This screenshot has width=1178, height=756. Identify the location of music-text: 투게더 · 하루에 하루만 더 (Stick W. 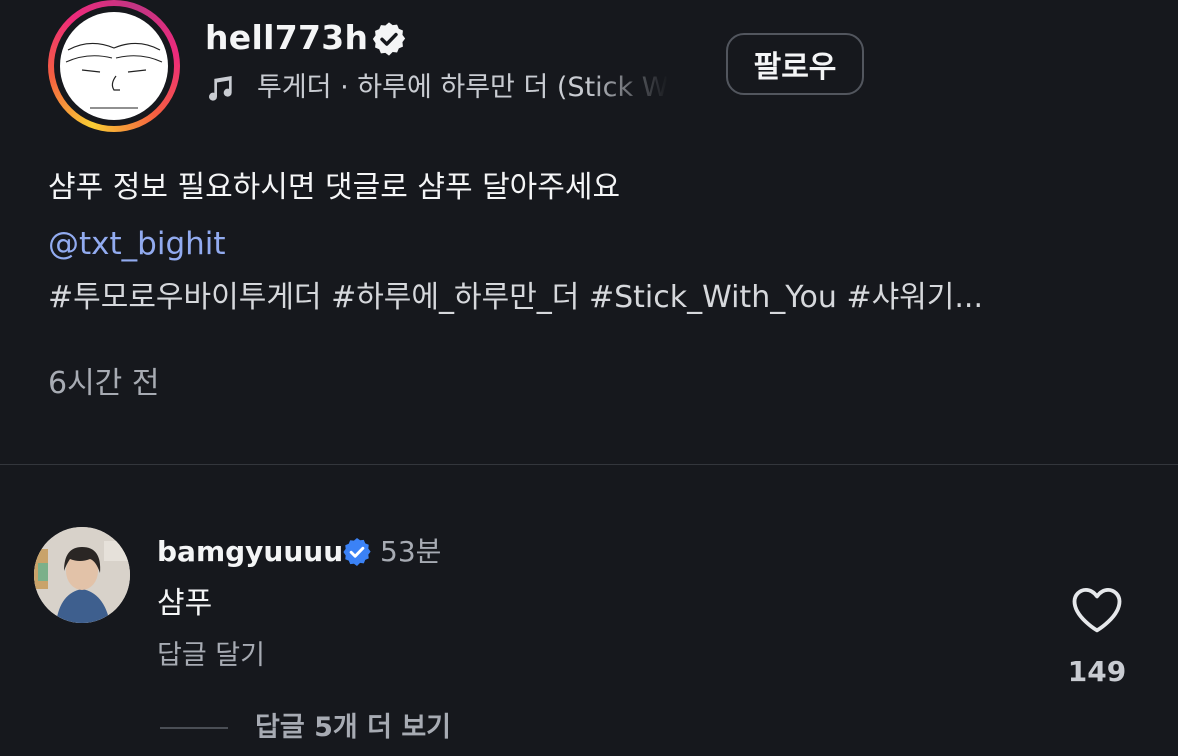
(463, 87).